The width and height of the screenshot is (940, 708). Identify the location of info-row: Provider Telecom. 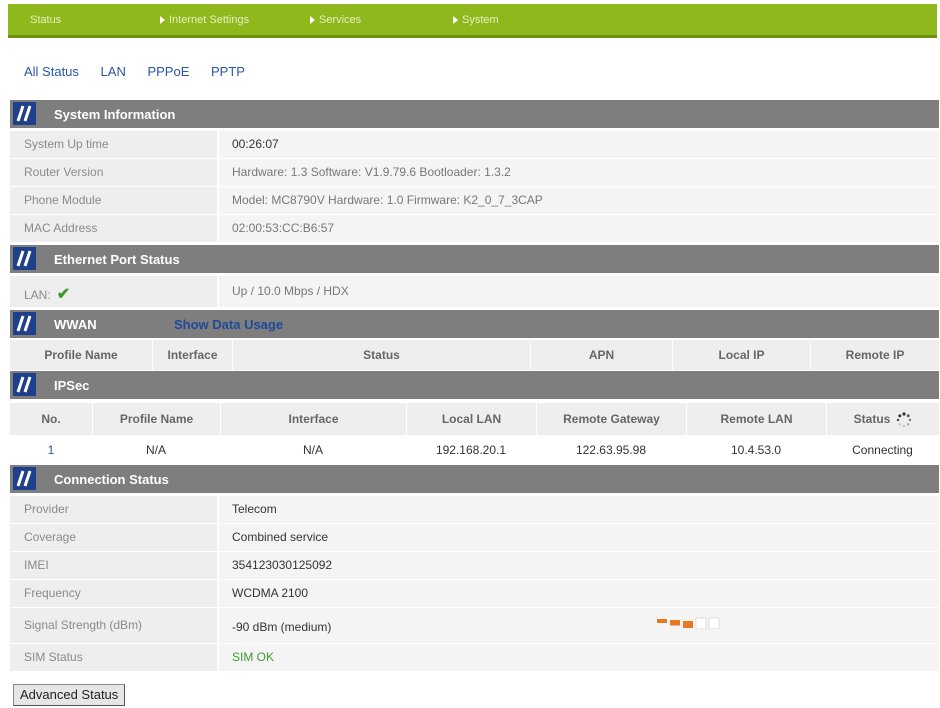
(474, 510).